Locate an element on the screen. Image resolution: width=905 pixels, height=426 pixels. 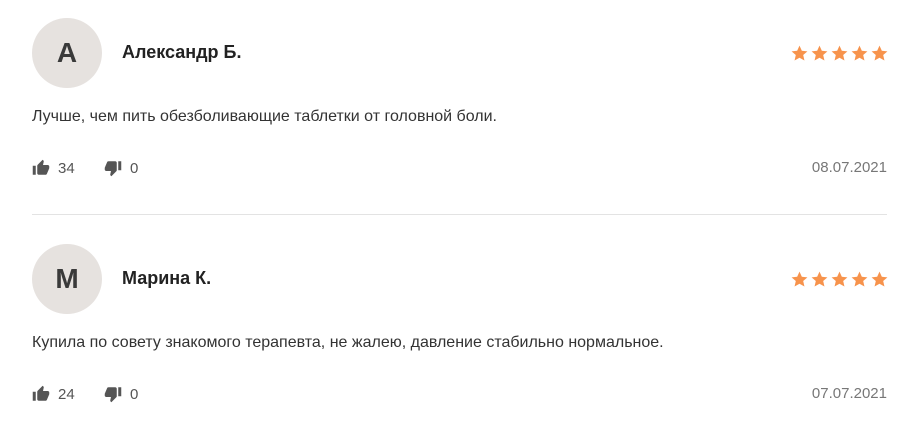
like-button: 24 is located at coordinates (53, 394).